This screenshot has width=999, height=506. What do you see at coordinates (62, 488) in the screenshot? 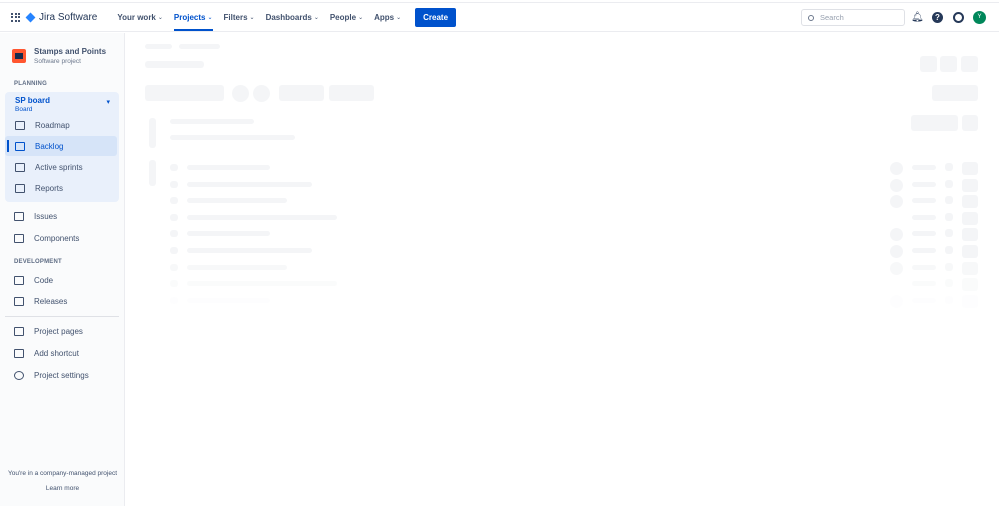
I see `learn-more-link: Learn more` at bounding box center [62, 488].